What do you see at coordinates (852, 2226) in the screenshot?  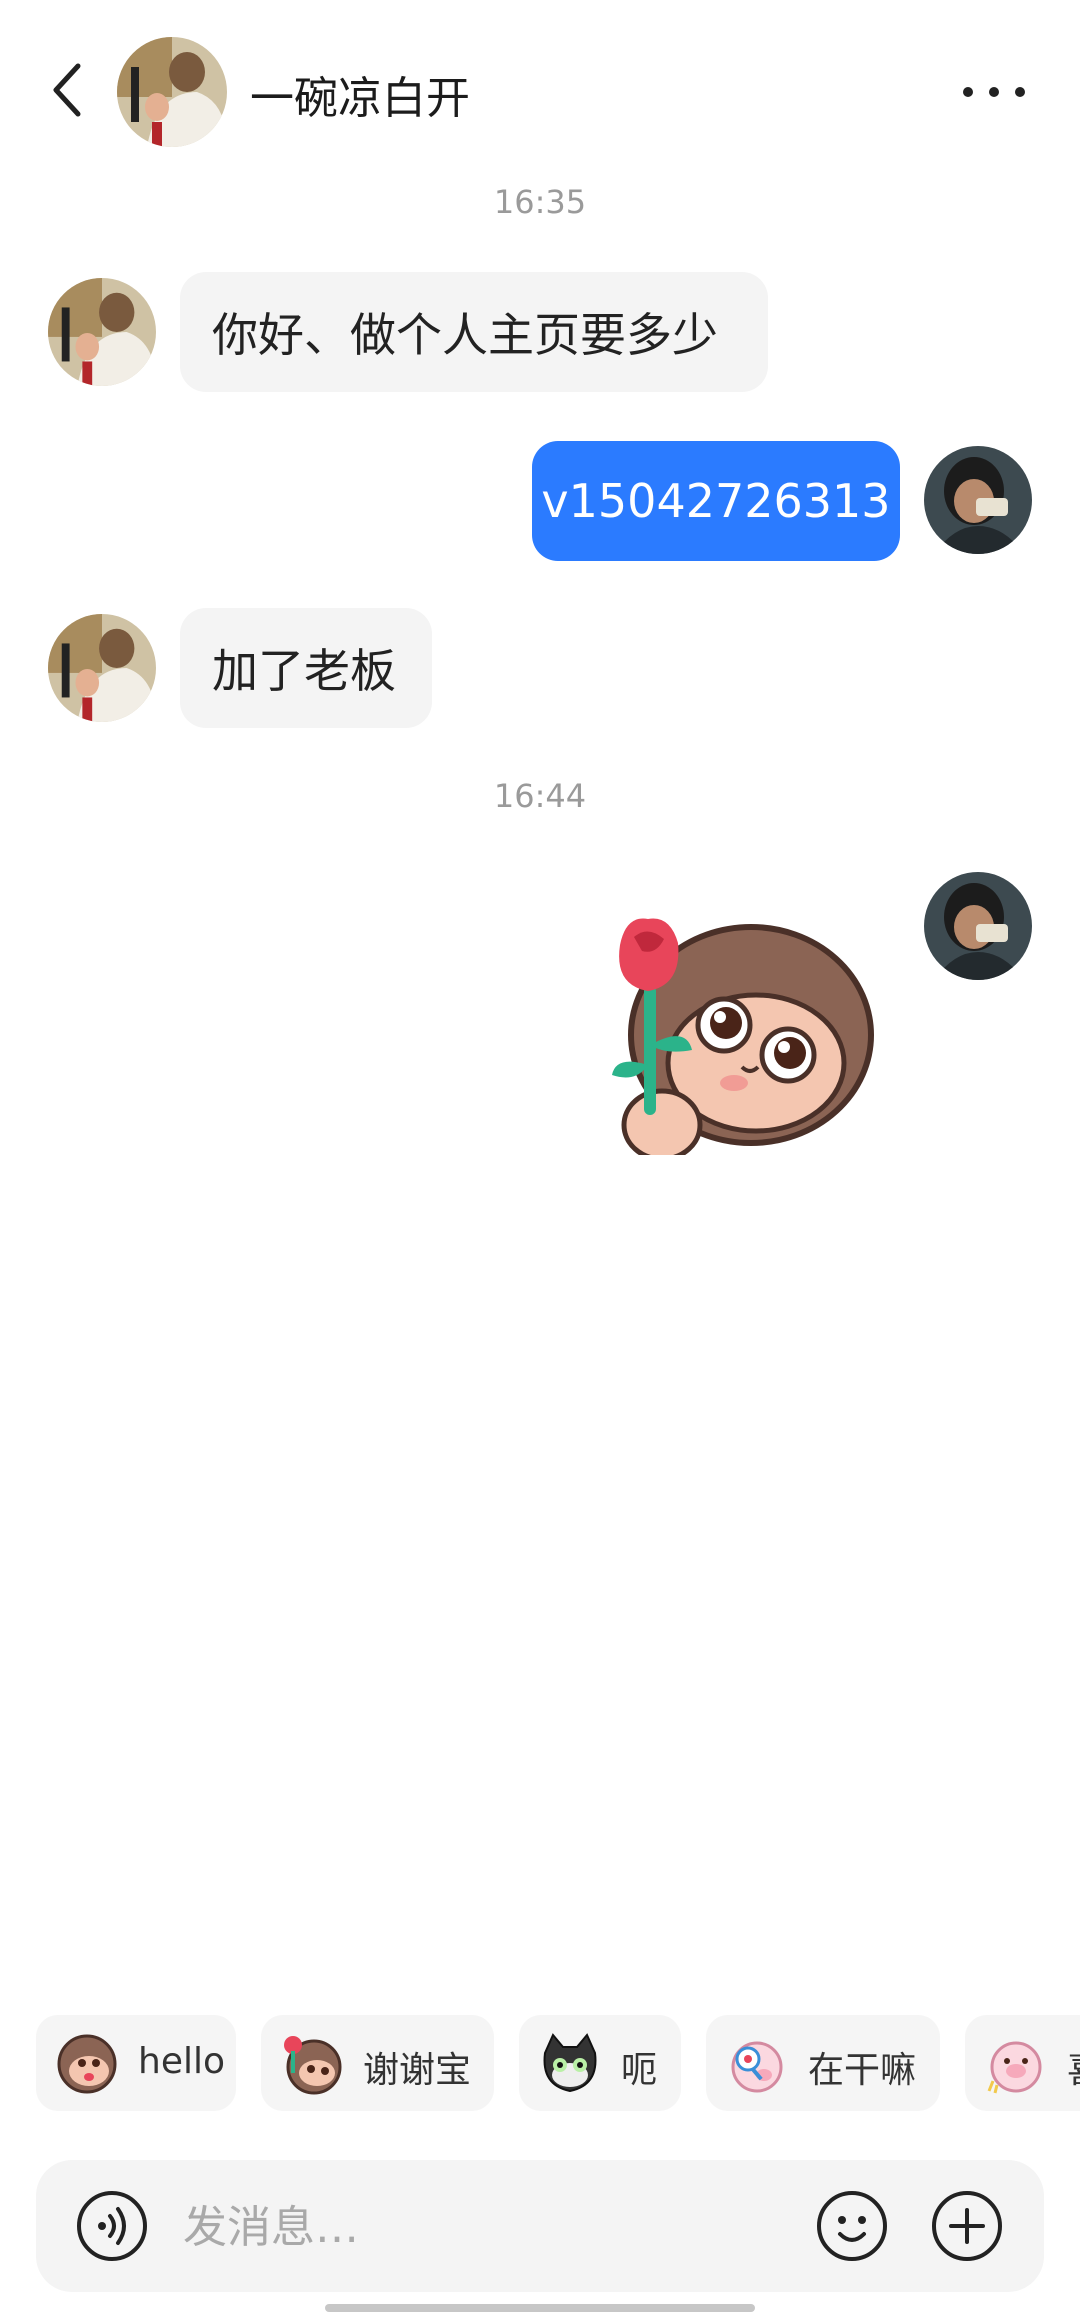 I see `emoji-icon` at bounding box center [852, 2226].